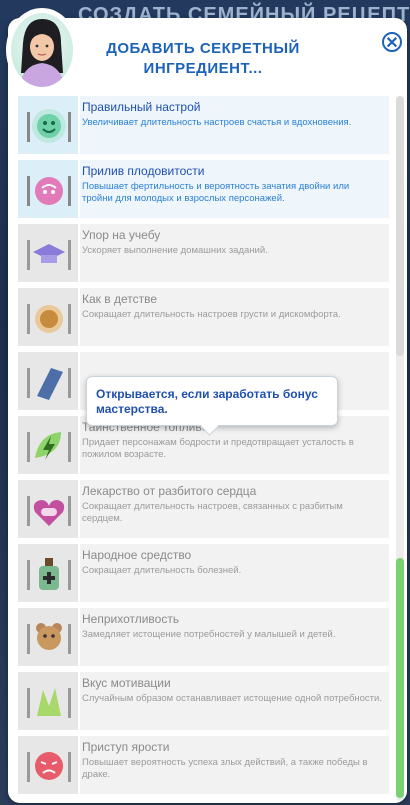 The height and width of the screenshot is (805, 410). I want to click on teddy-bear-icon, so click(49, 637).